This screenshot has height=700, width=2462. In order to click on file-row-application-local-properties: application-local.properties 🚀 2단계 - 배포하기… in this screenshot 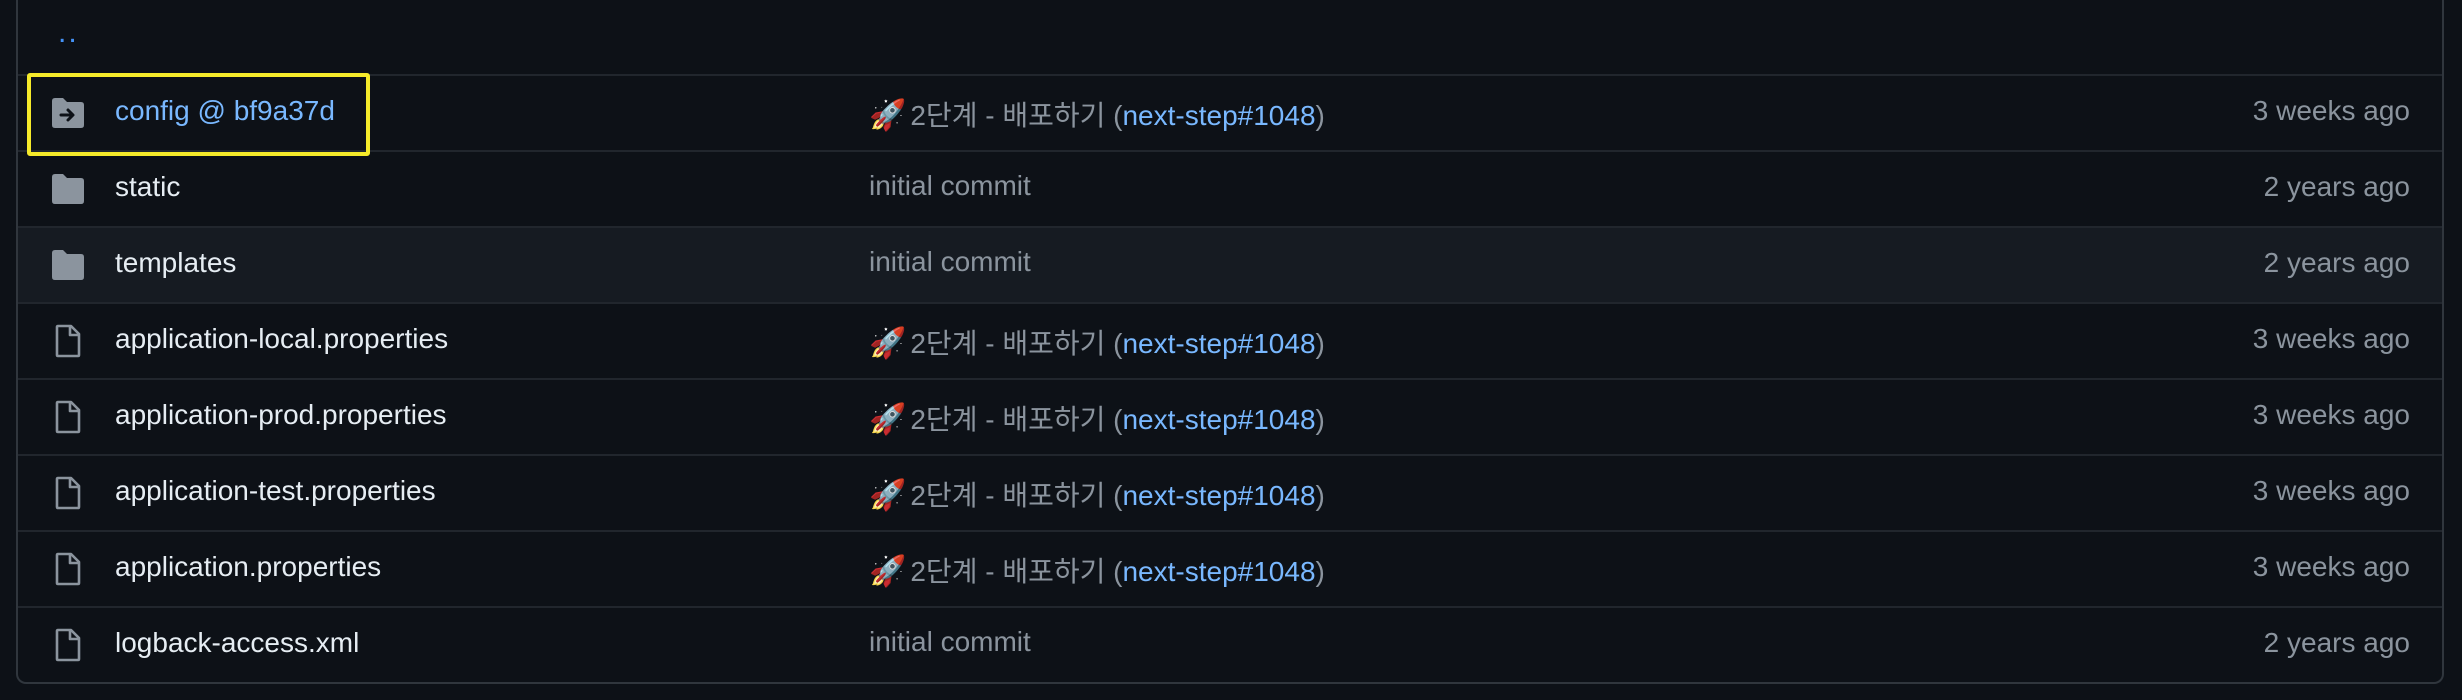, I will do `click(1230, 340)`.